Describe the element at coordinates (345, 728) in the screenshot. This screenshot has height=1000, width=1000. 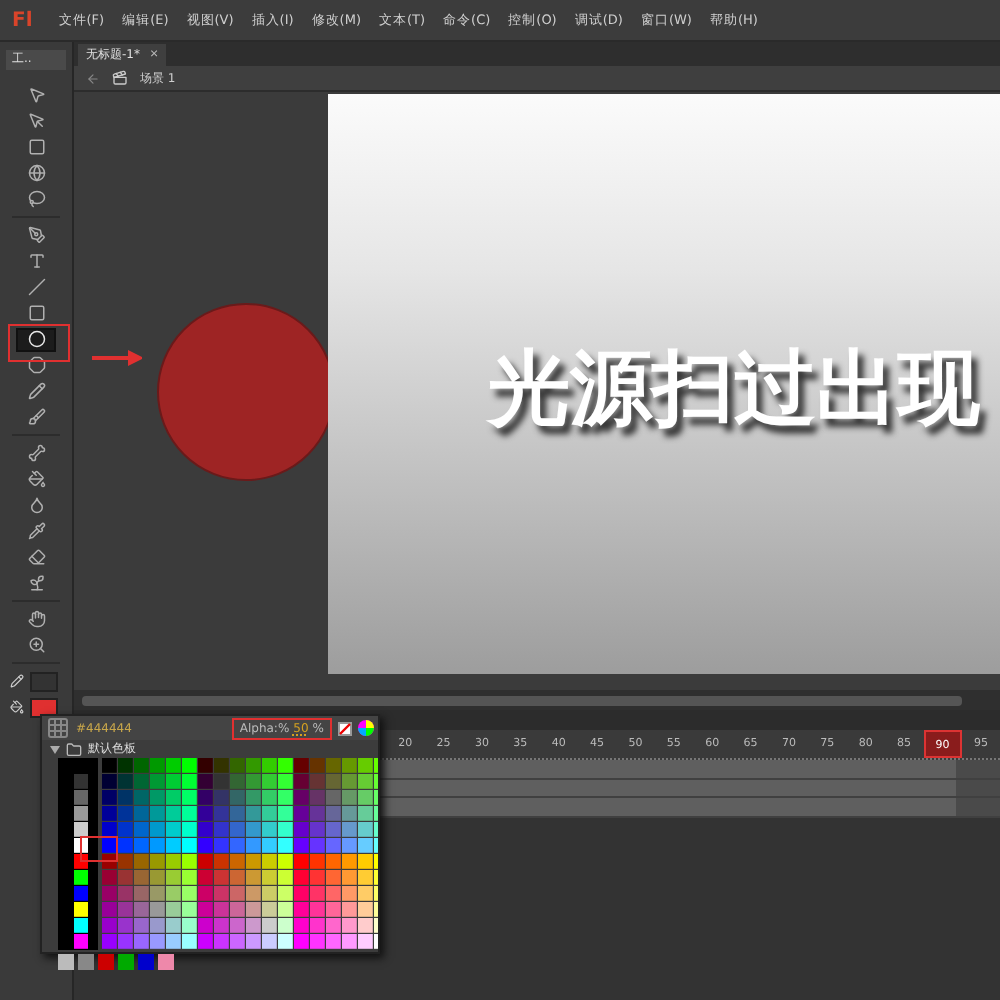
I see `no-color-icon` at that location.